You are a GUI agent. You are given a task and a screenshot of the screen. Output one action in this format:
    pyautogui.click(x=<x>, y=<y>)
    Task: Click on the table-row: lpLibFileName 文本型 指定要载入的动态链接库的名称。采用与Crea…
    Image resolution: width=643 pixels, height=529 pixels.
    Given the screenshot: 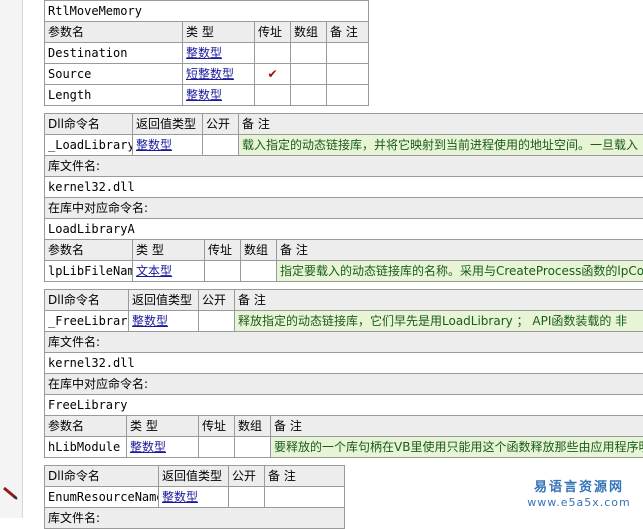 What is the action you would take?
    pyautogui.click(x=344, y=271)
    